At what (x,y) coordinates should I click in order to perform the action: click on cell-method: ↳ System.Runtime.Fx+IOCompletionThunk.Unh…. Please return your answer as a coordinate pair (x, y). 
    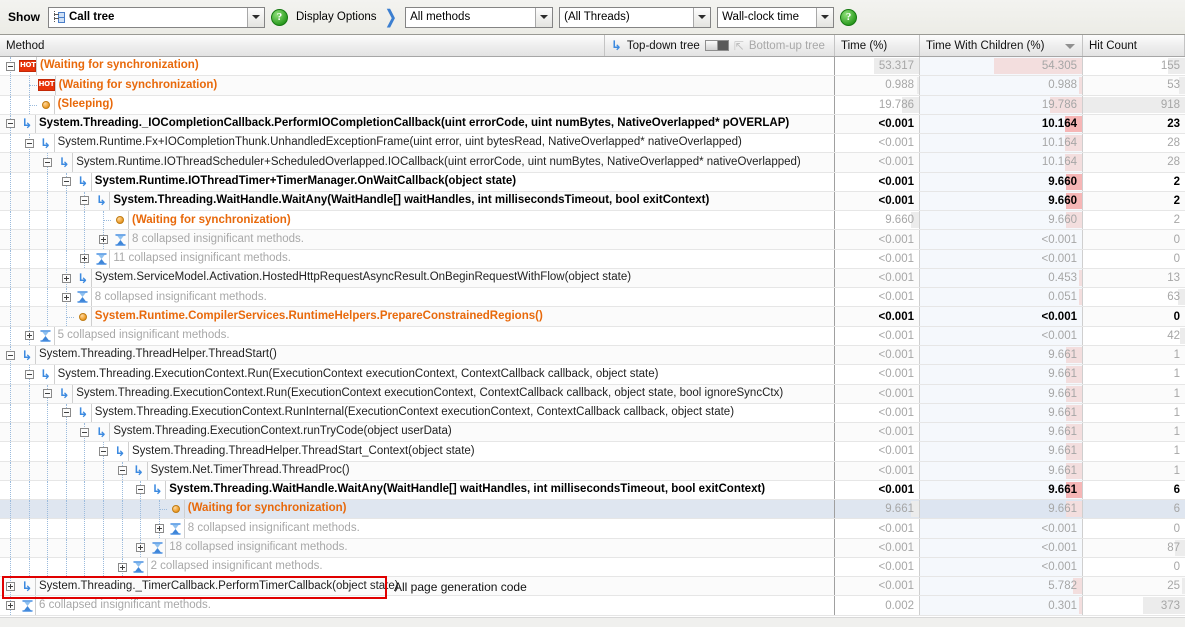
    Looking at the image, I should click on (417, 143).